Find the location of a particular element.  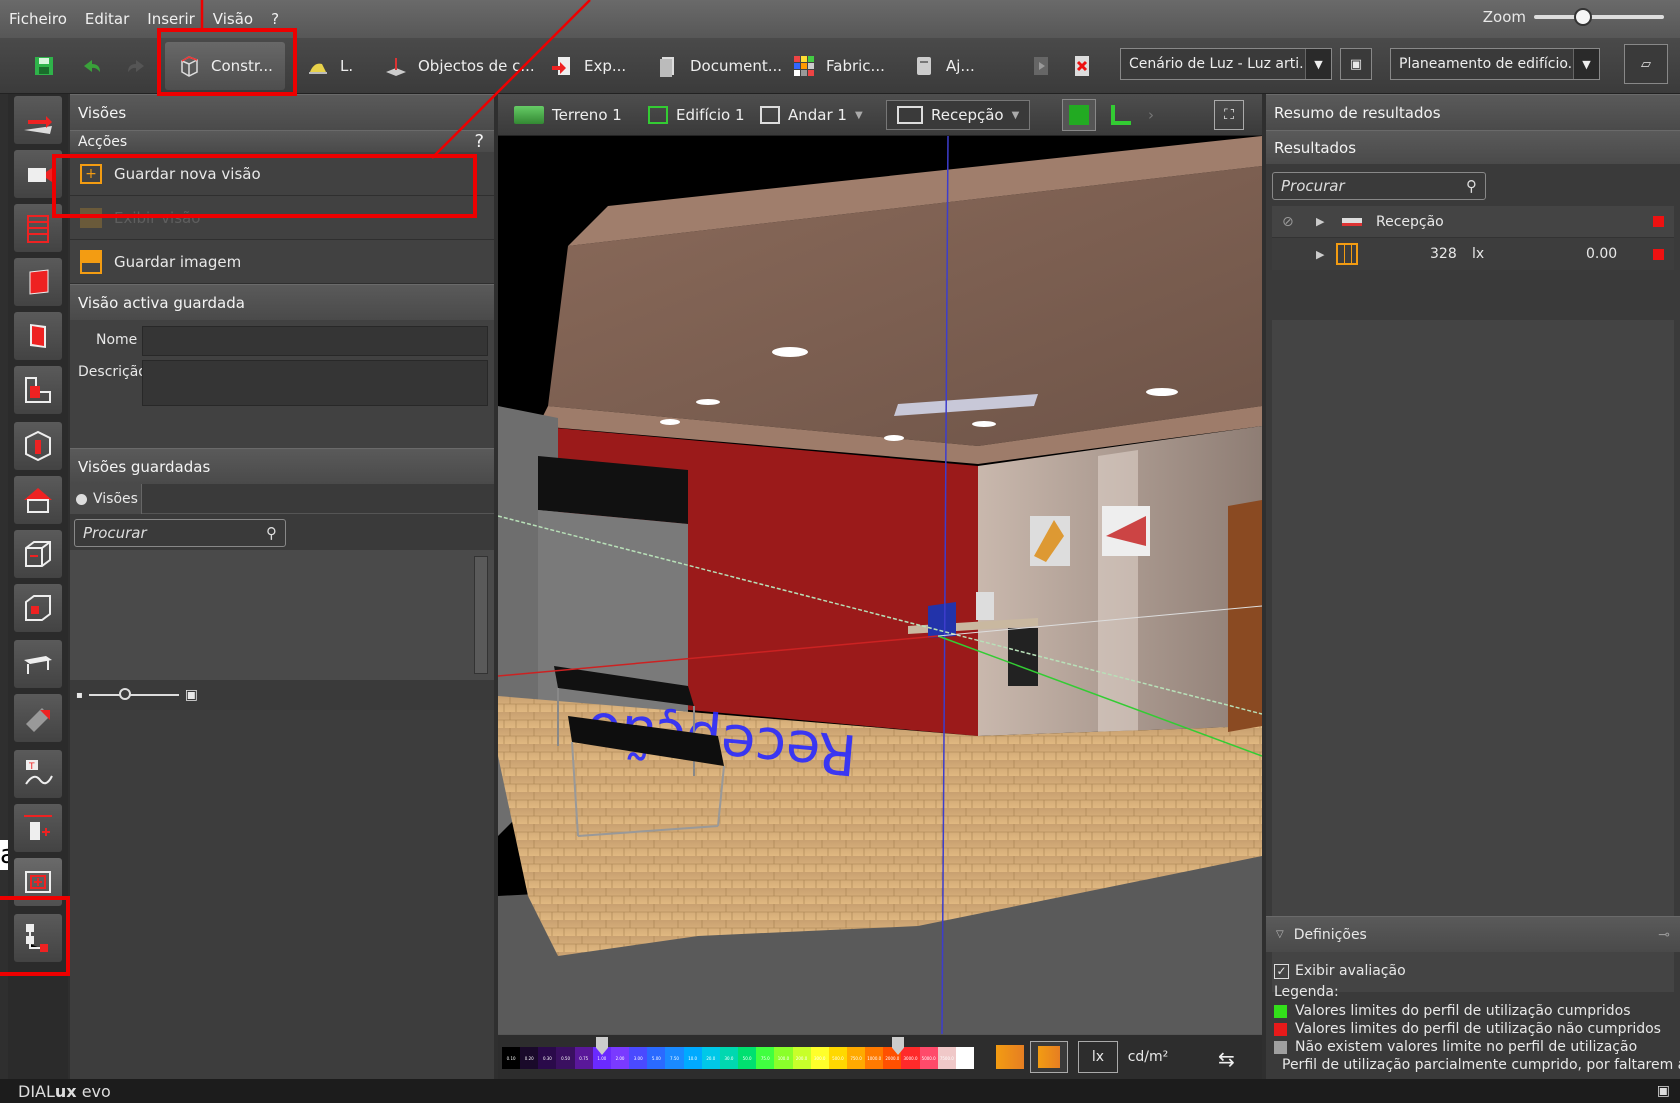

save-image-action: Guardar imagem is located at coordinates (282, 262).